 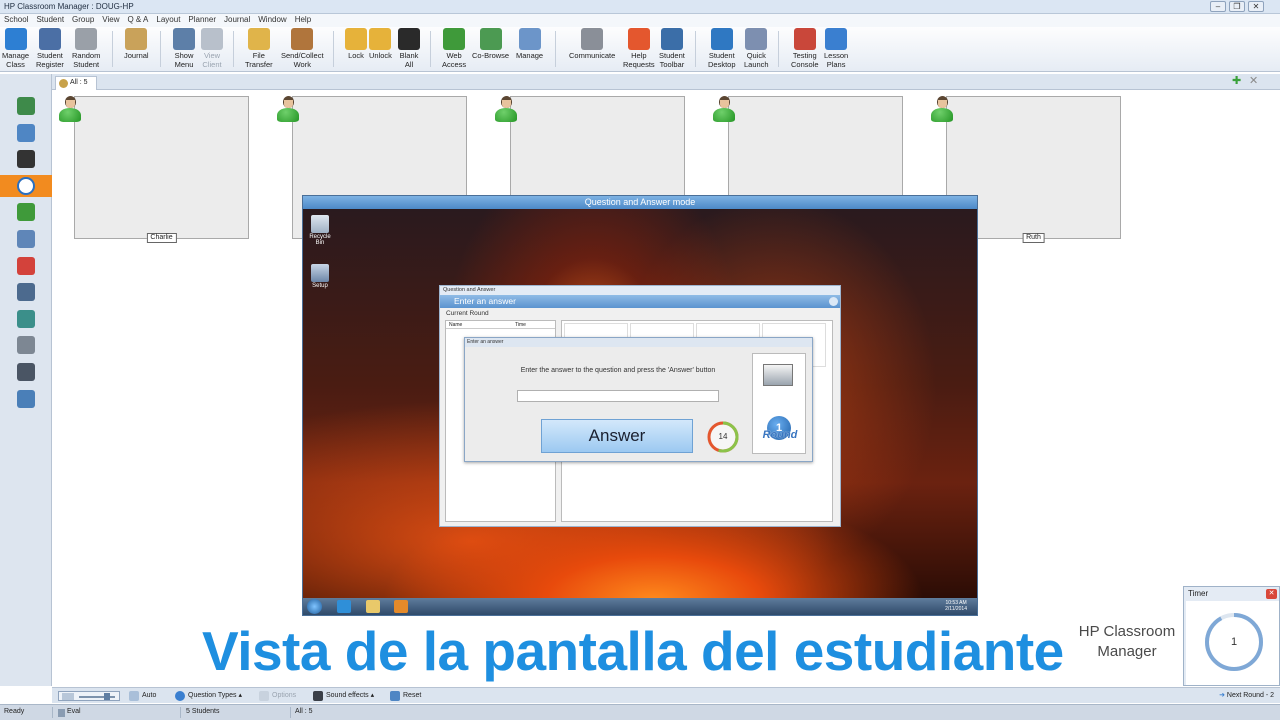 I want to click on show-menu-button: Show Menu, so click(x=184, y=48).